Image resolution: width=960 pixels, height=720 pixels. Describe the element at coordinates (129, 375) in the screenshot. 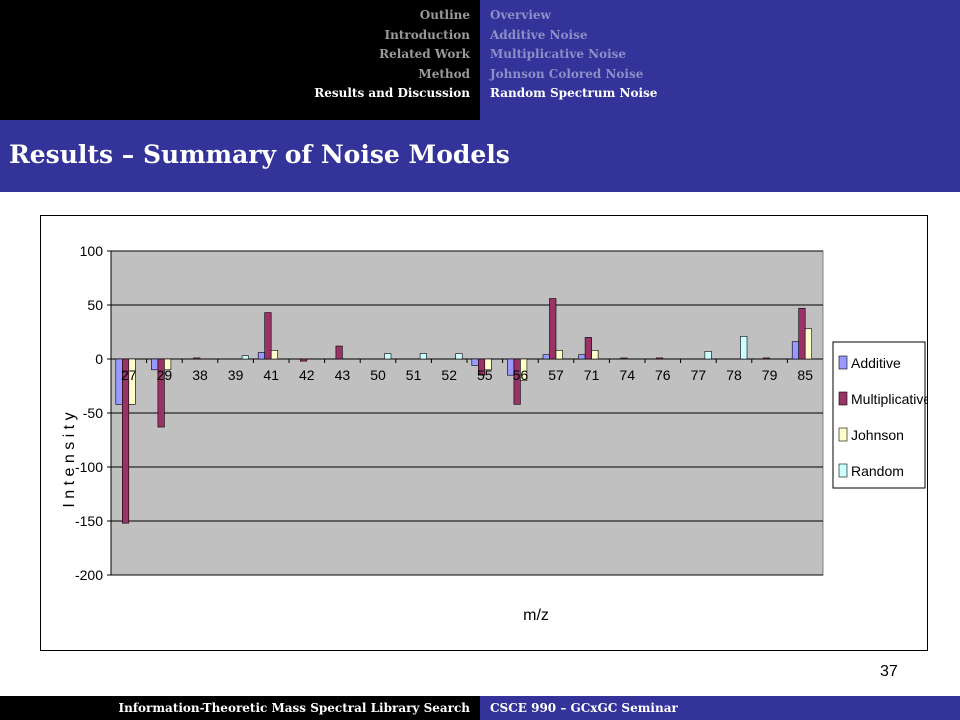

I see `x-tick-label: 27` at that location.